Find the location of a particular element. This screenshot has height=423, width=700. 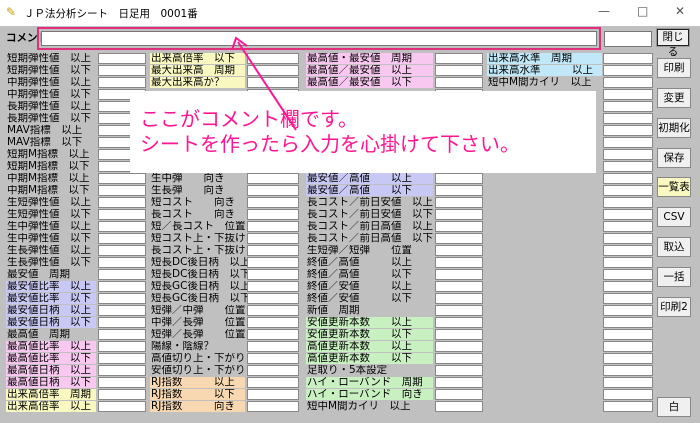

minimize-button: — is located at coordinates (604, 11).